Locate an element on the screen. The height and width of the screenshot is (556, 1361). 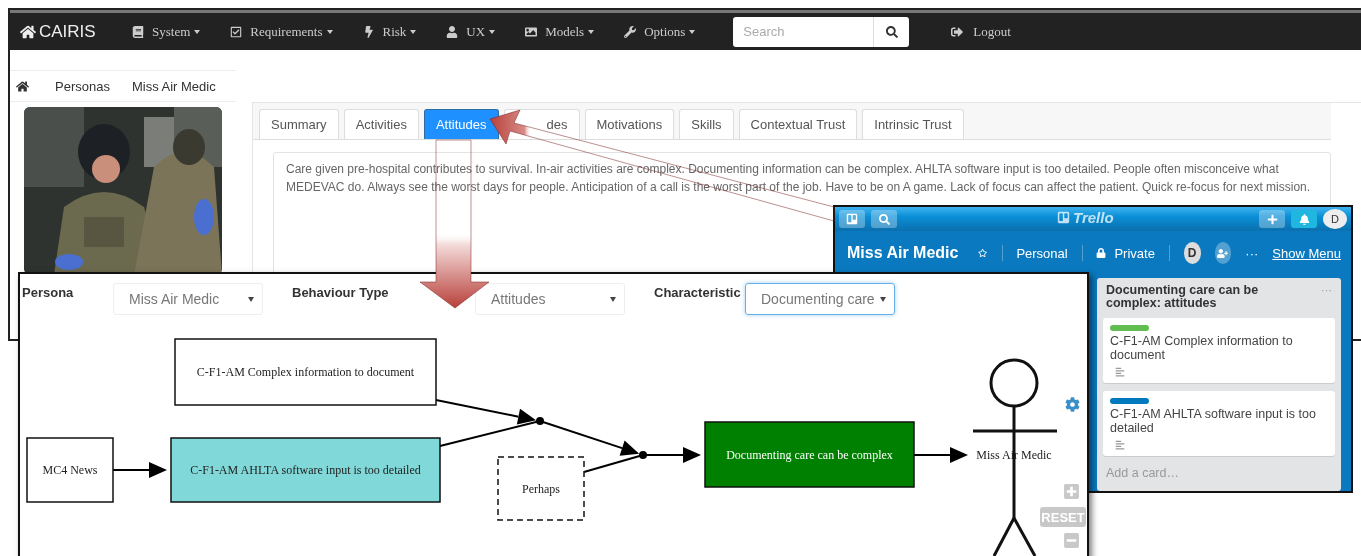
team-link: Personal is located at coordinates (1042, 253).